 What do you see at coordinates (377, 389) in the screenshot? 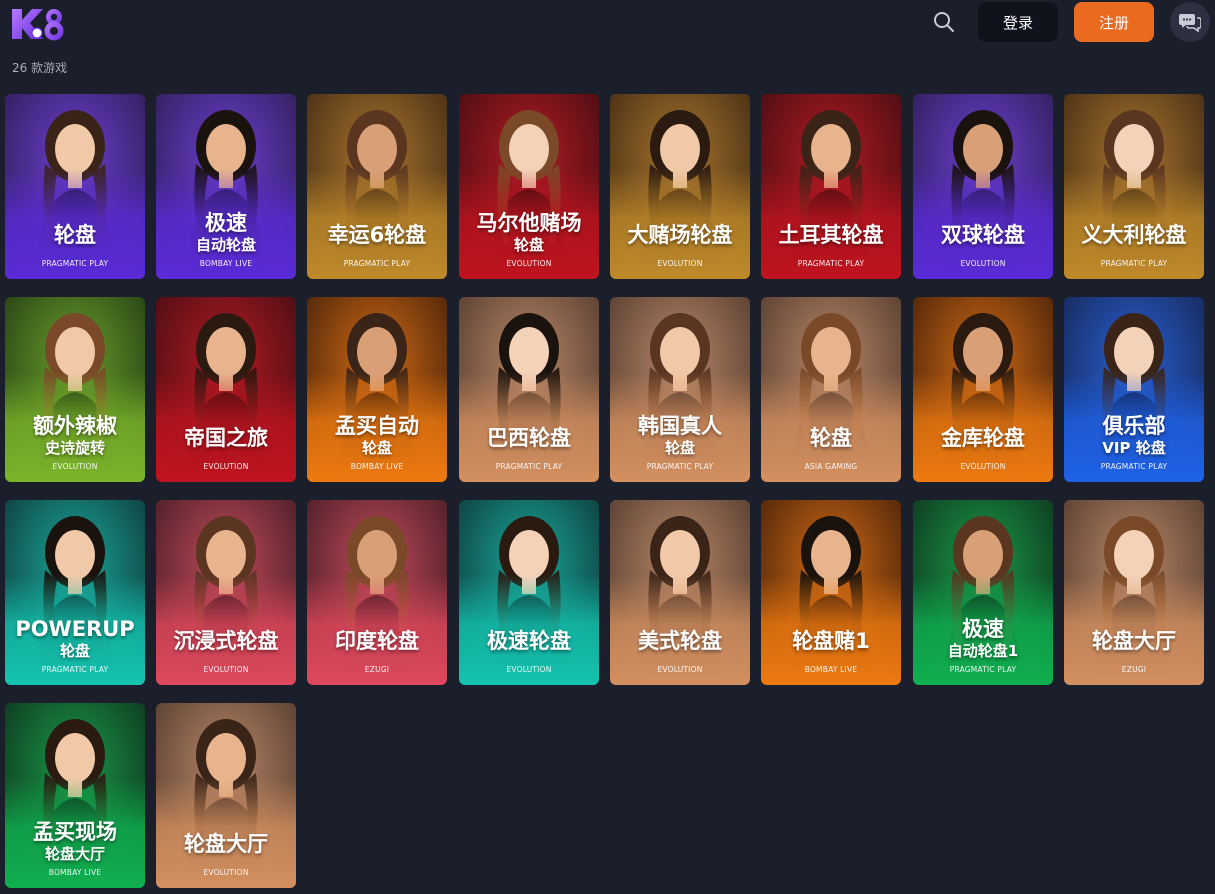
I see `game-card: 孟买自动 轮盘 BOMBAY LIVE` at bounding box center [377, 389].